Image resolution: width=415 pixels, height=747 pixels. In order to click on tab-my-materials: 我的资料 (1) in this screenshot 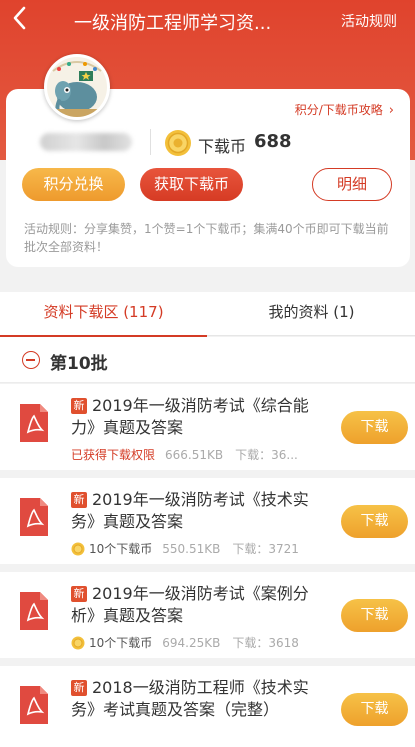, I will do `click(311, 314)`.